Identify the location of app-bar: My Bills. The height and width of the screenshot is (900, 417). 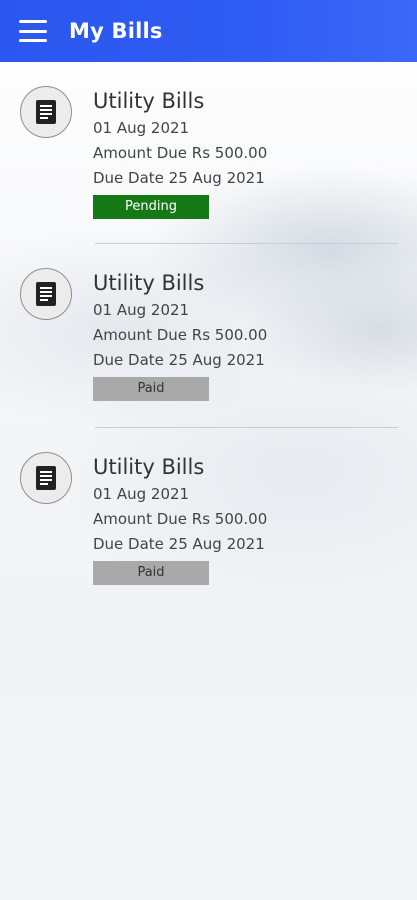
(208, 31).